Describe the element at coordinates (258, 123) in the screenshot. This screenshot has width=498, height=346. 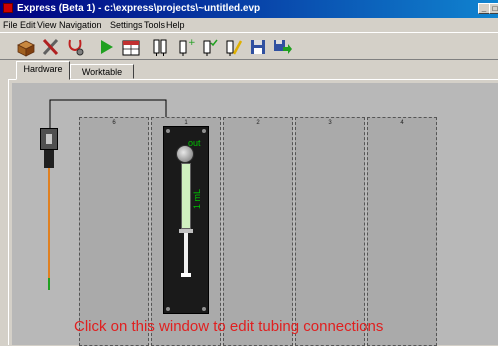
I see `column-number: 2` at that location.